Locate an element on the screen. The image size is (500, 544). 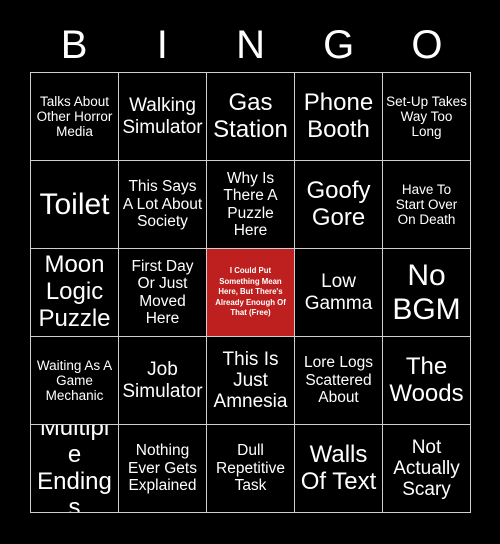
bingo-cell: First Day Or Just Moved Here is located at coordinates (162, 292).